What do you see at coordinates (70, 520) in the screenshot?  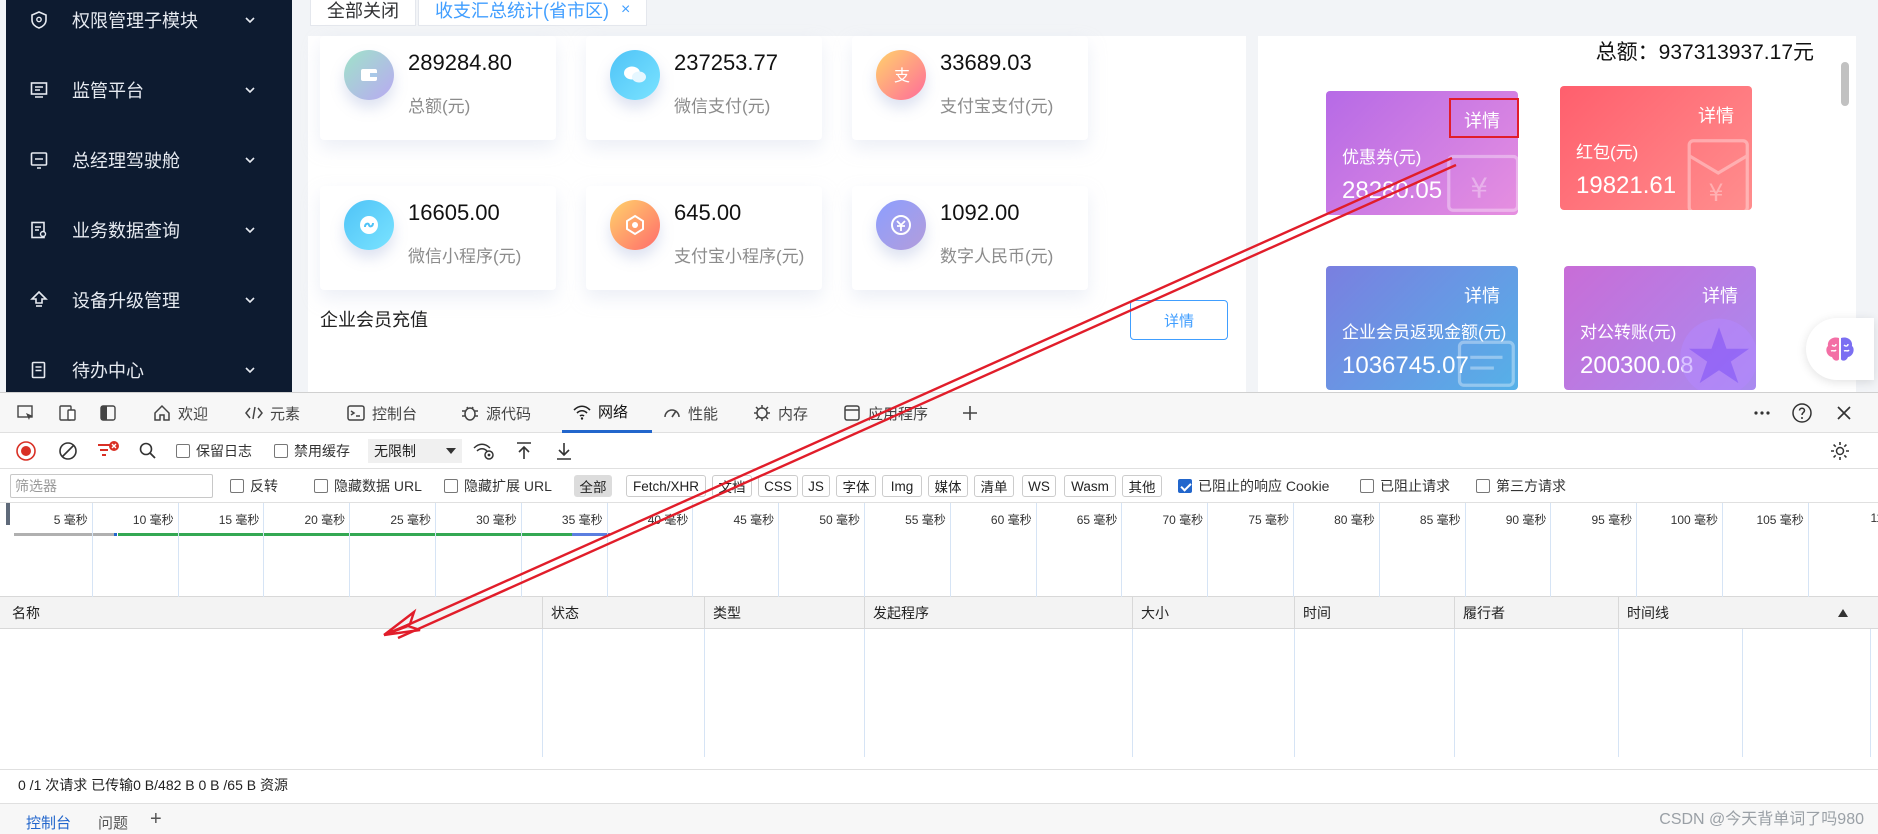 I see `timeline-tick-label: 5 毫秒` at bounding box center [70, 520].